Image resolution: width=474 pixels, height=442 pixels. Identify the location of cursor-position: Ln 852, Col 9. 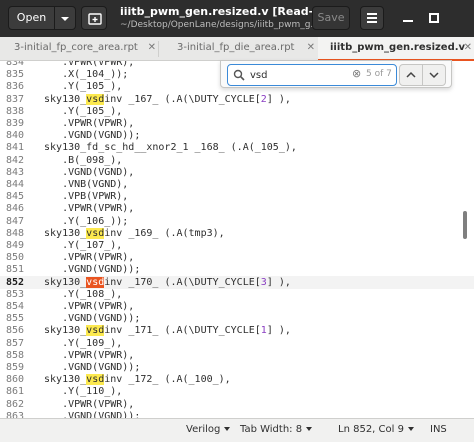
(376, 430).